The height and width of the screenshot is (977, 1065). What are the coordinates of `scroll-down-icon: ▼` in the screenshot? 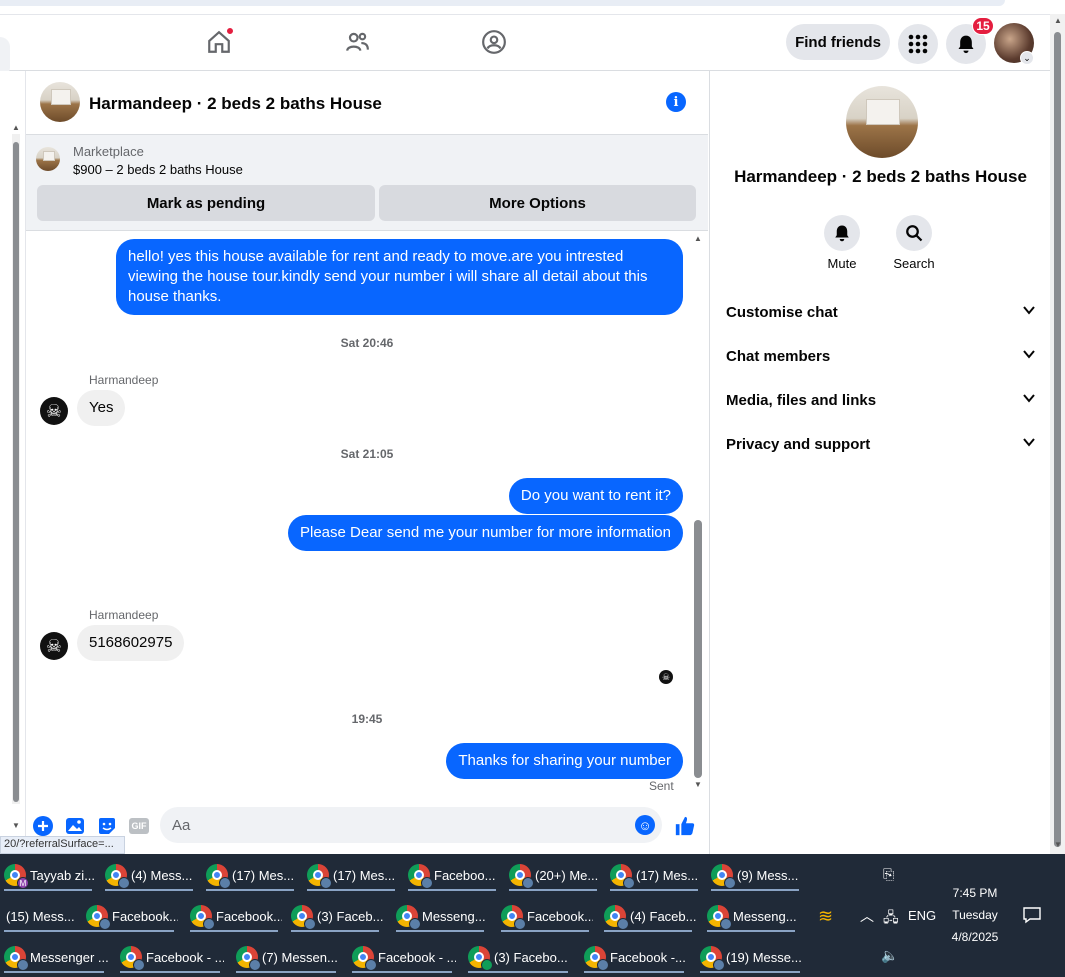 It's located at (16, 825).